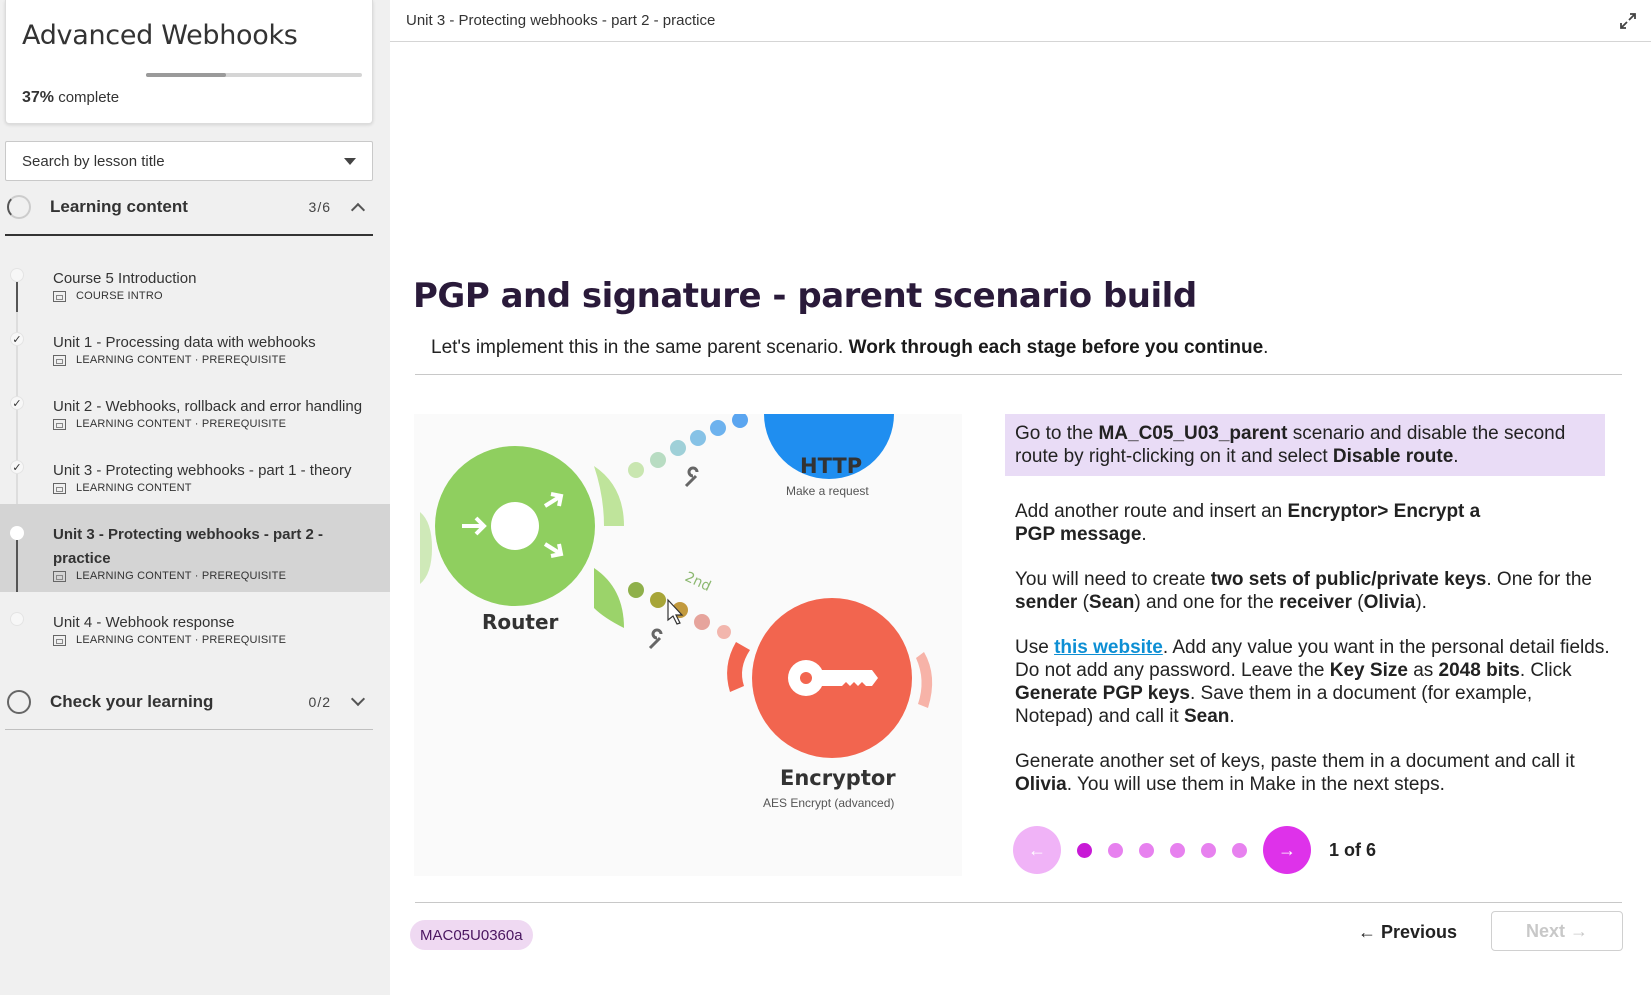 The width and height of the screenshot is (1651, 995). Describe the element at coordinates (189, 161) in the screenshot. I see `lesson-search-dropdown: Search by lesson title` at that location.